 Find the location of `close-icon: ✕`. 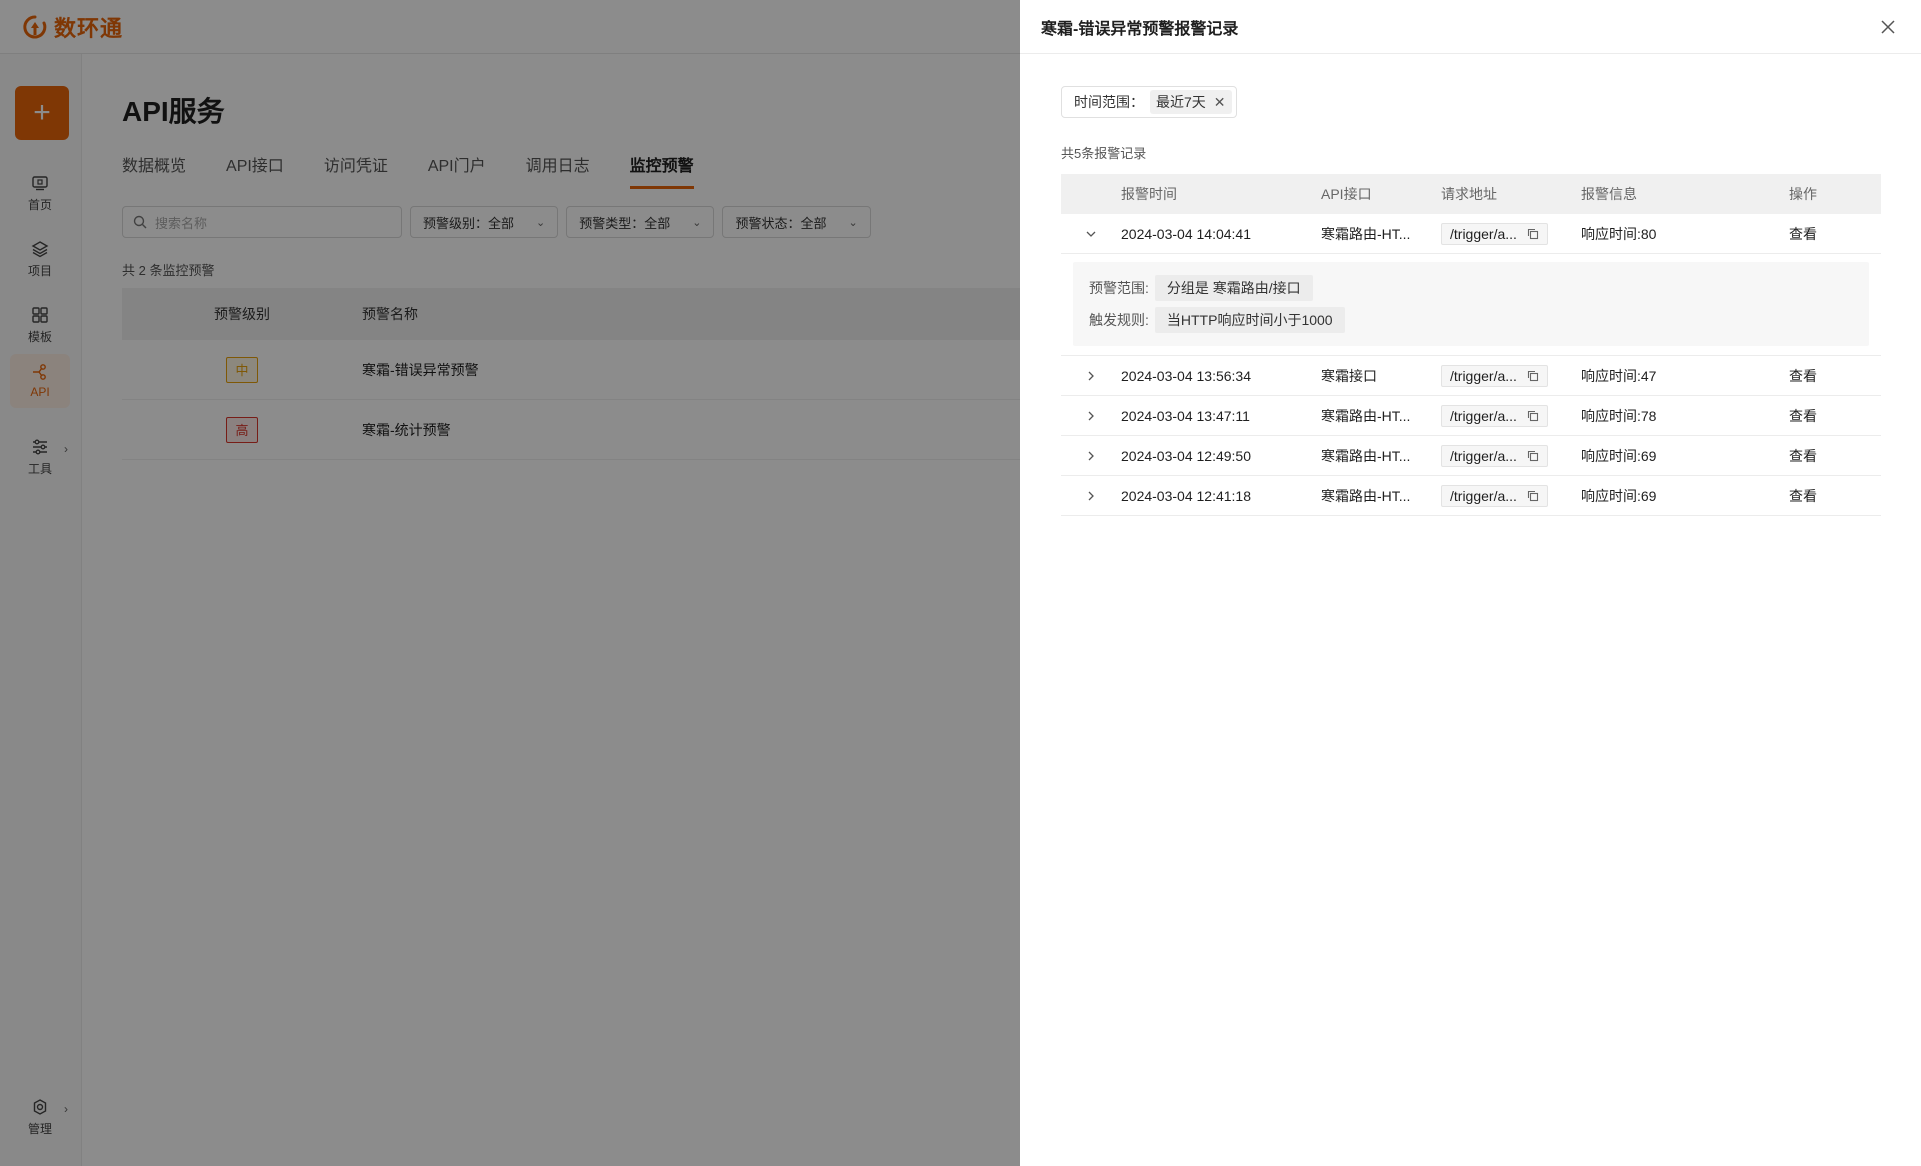

close-icon: ✕ is located at coordinates (1220, 102).